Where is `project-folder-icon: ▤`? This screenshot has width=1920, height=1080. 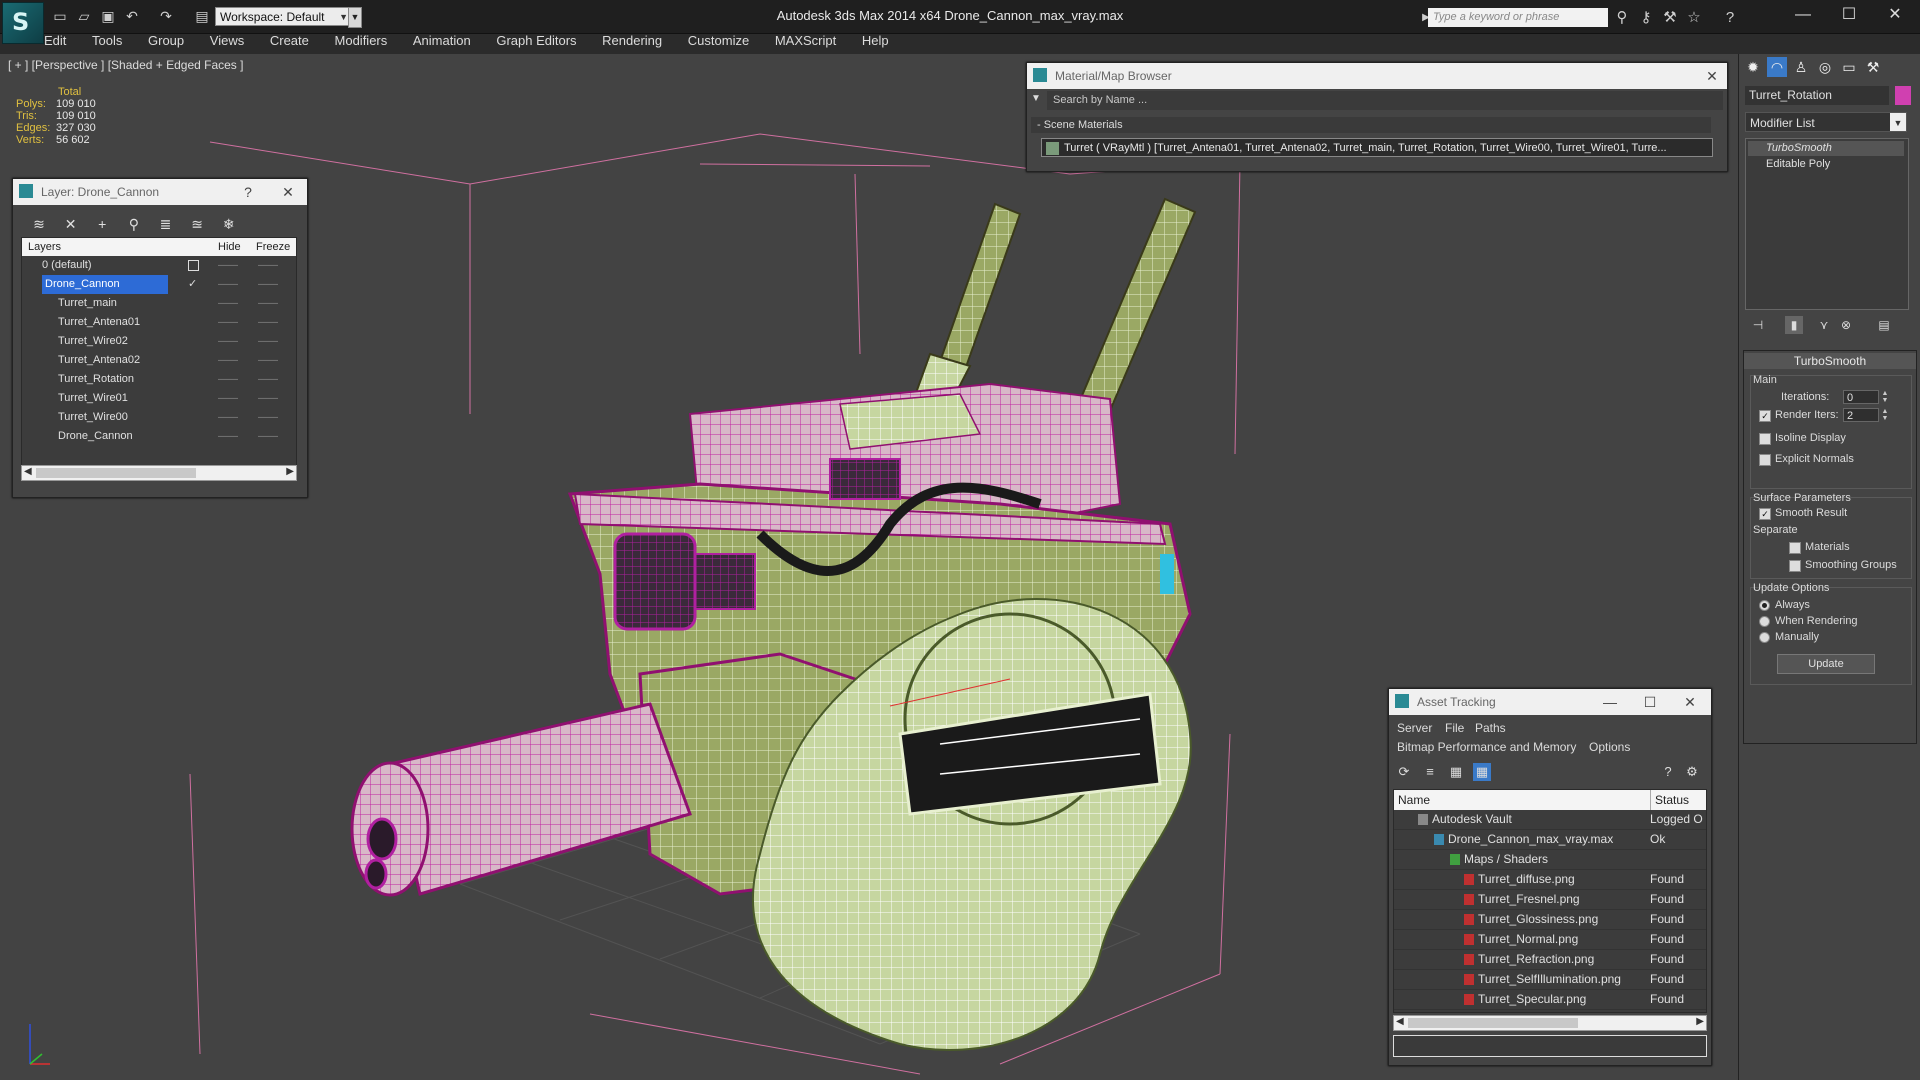
project-folder-icon: ▤ is located at coordinates (202, 16).